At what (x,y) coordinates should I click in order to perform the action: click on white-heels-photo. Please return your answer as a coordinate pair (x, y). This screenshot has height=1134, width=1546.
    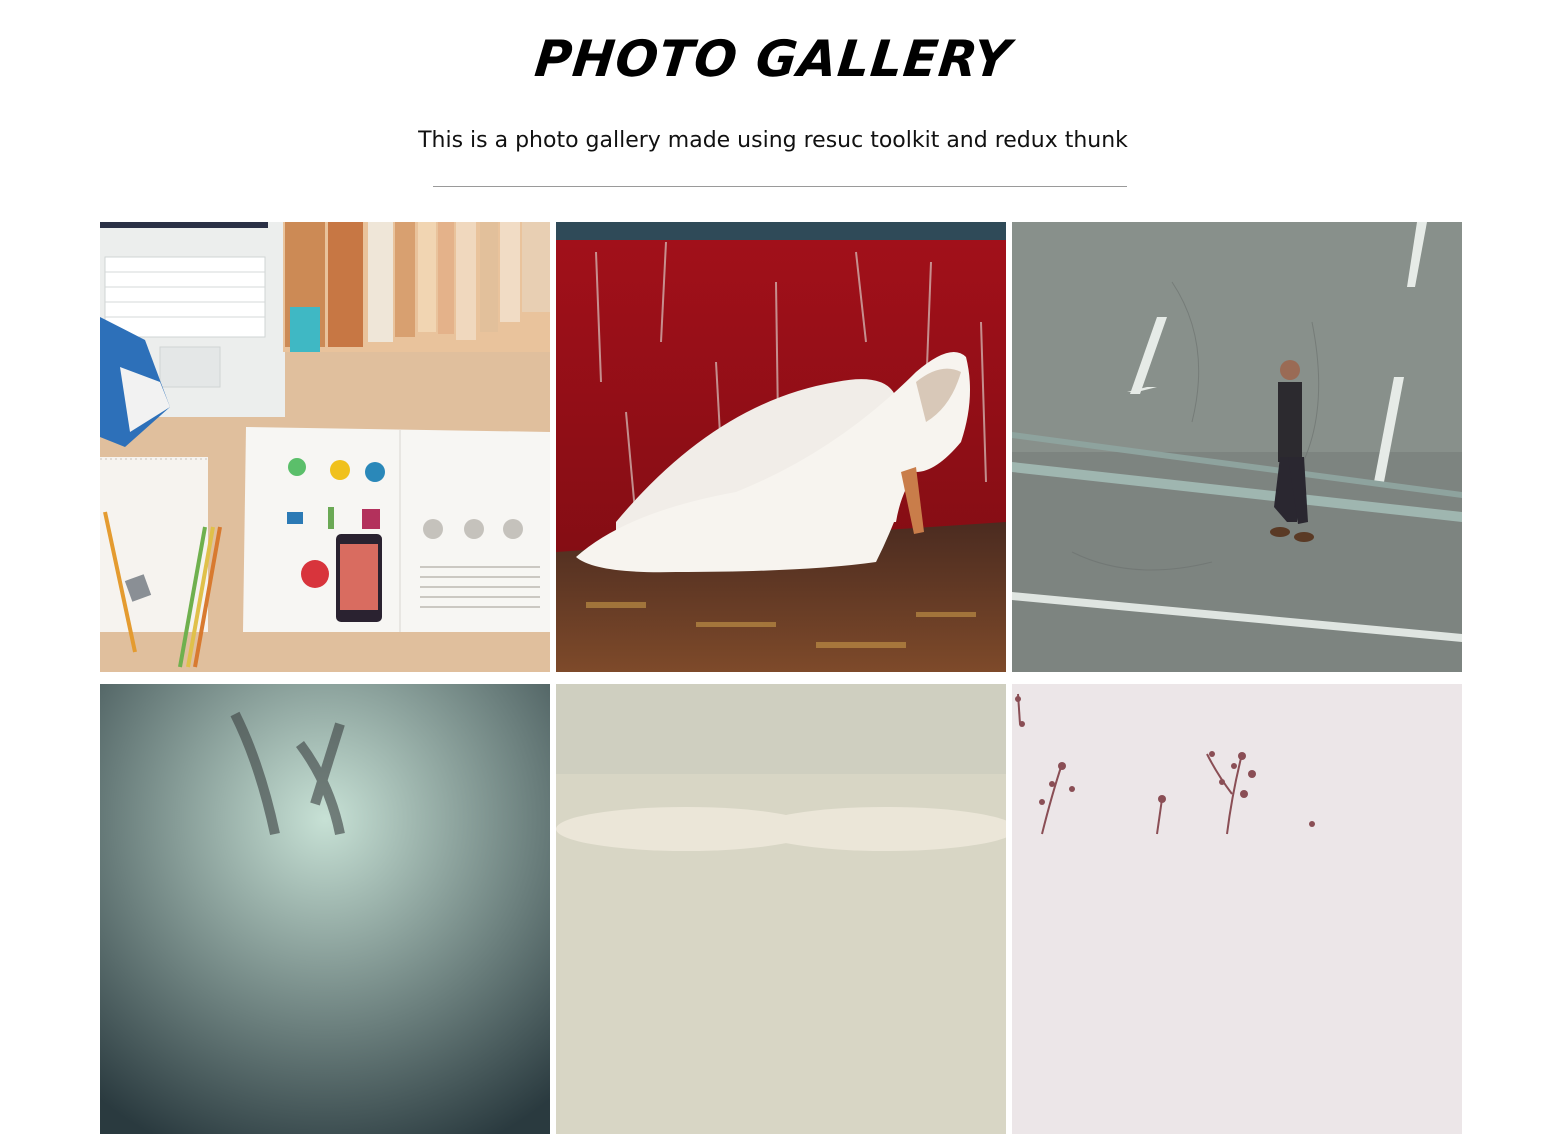
    Looking at the image, I should click on (781, 447).